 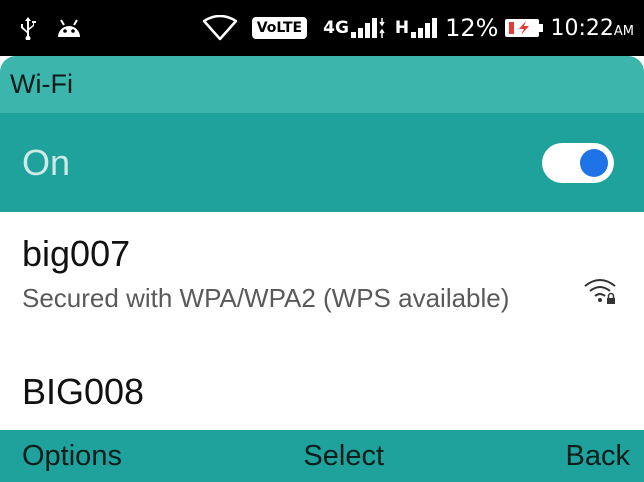 I want to click on status-bar: VoLTE 4G H 12% 10:22AM, so click(x=322, y=28).